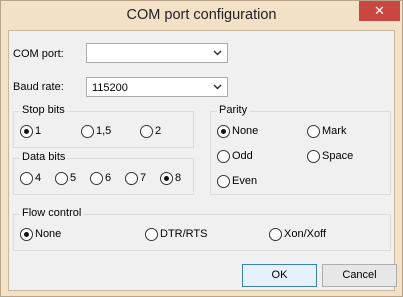  I want to click on baud-rate-select: 115200, so click(157, 87).